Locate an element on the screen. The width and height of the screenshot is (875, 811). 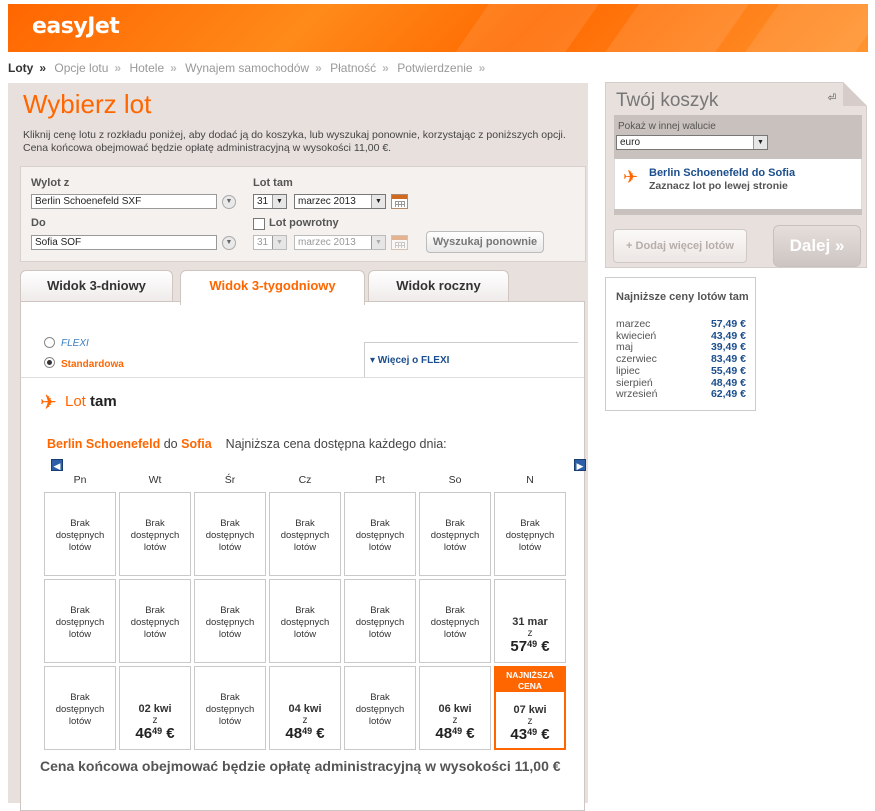
lowest-price-row: wrzesień 62,49 € is located at coordinates (681, 394).